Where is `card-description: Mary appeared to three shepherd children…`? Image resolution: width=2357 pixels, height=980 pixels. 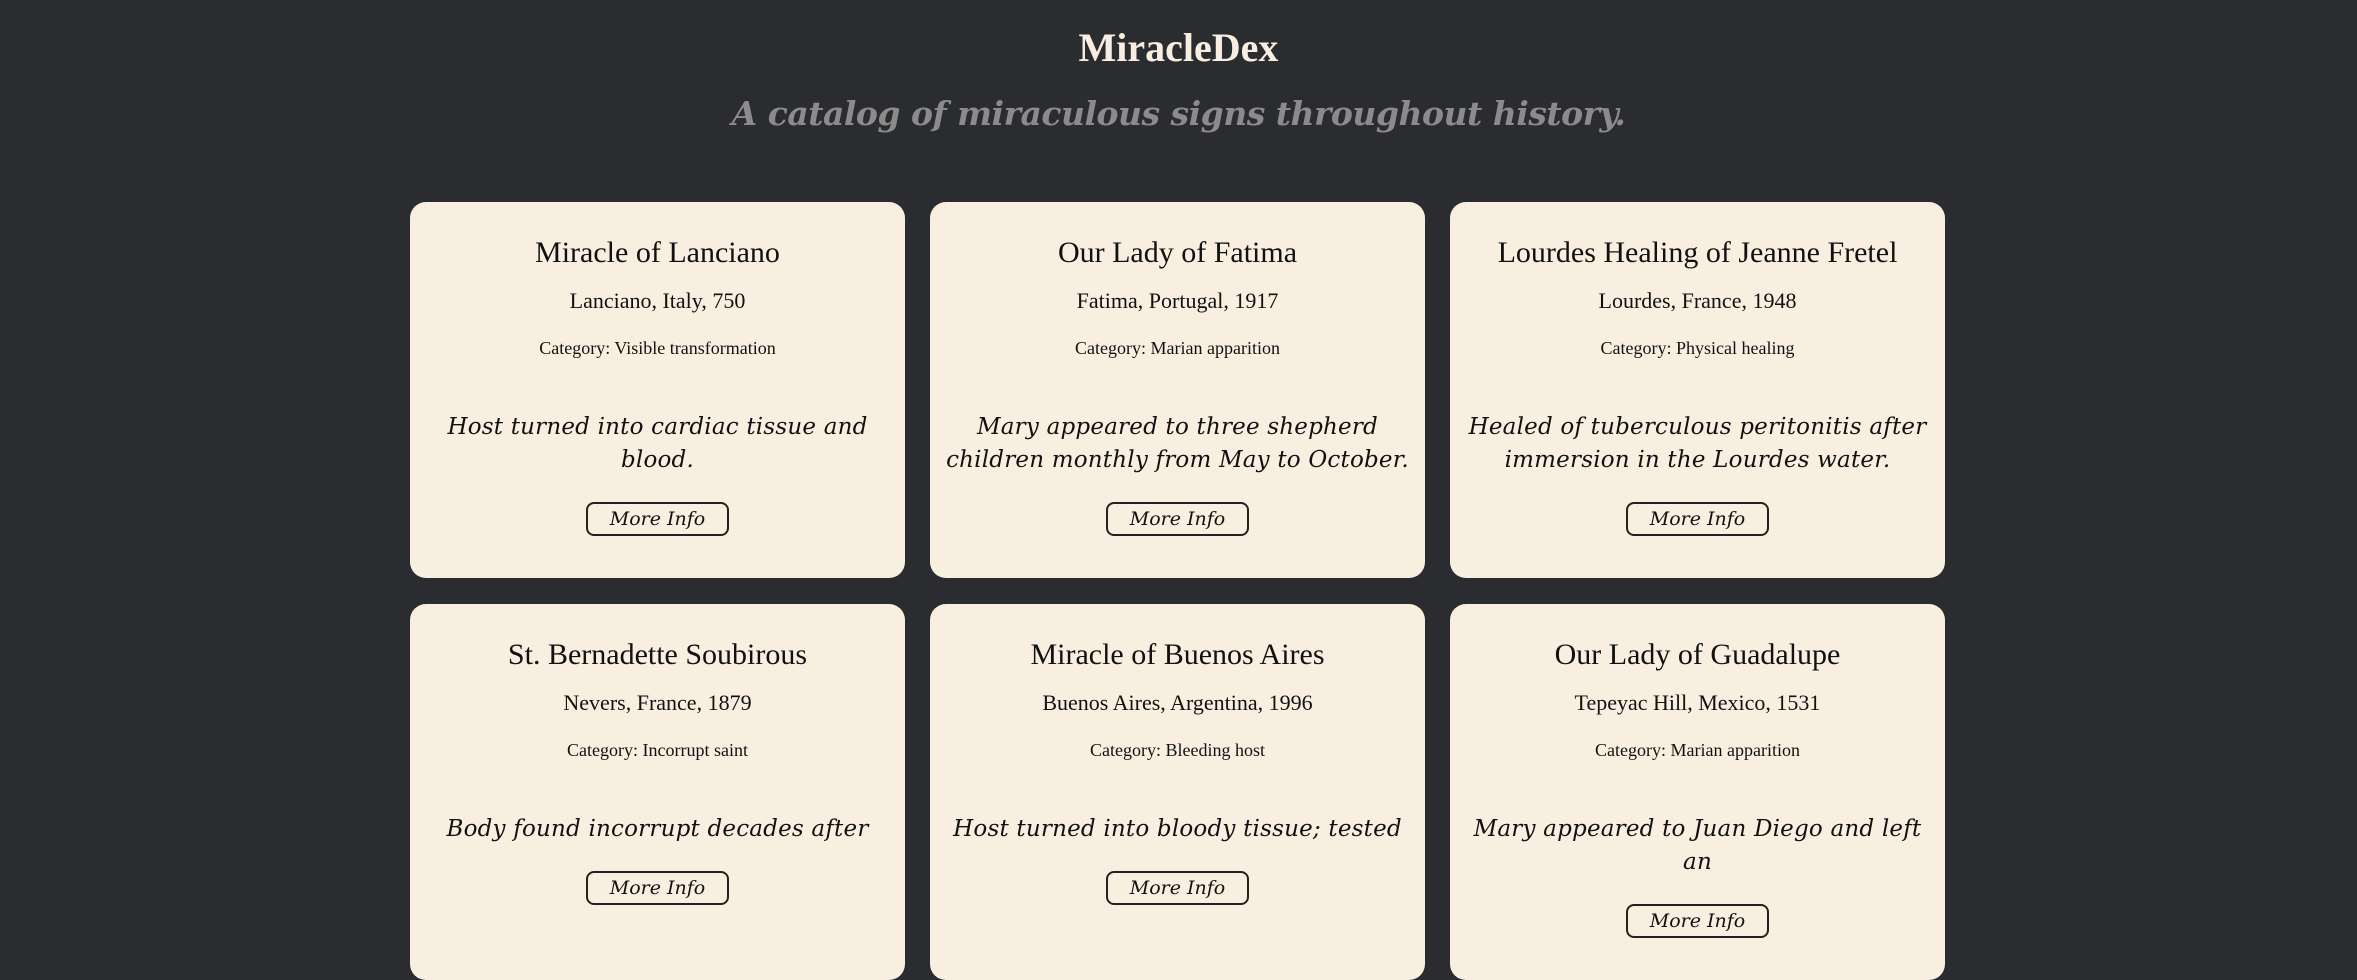
card-description: Mary appeared to three shepherd children… is located at coordinates (1177, 443).